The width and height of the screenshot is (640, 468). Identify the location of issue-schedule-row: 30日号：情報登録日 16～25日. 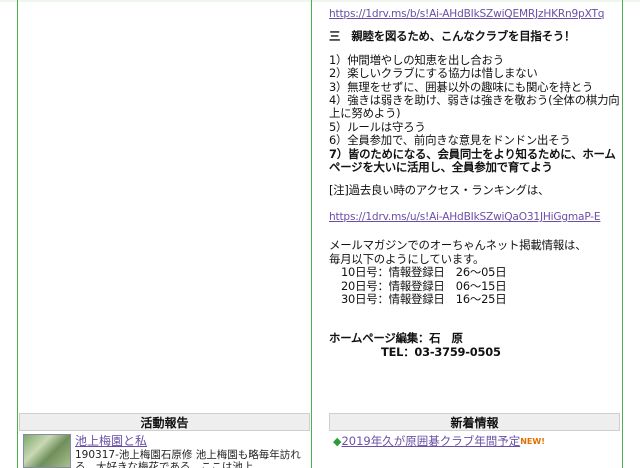
(424, 298).